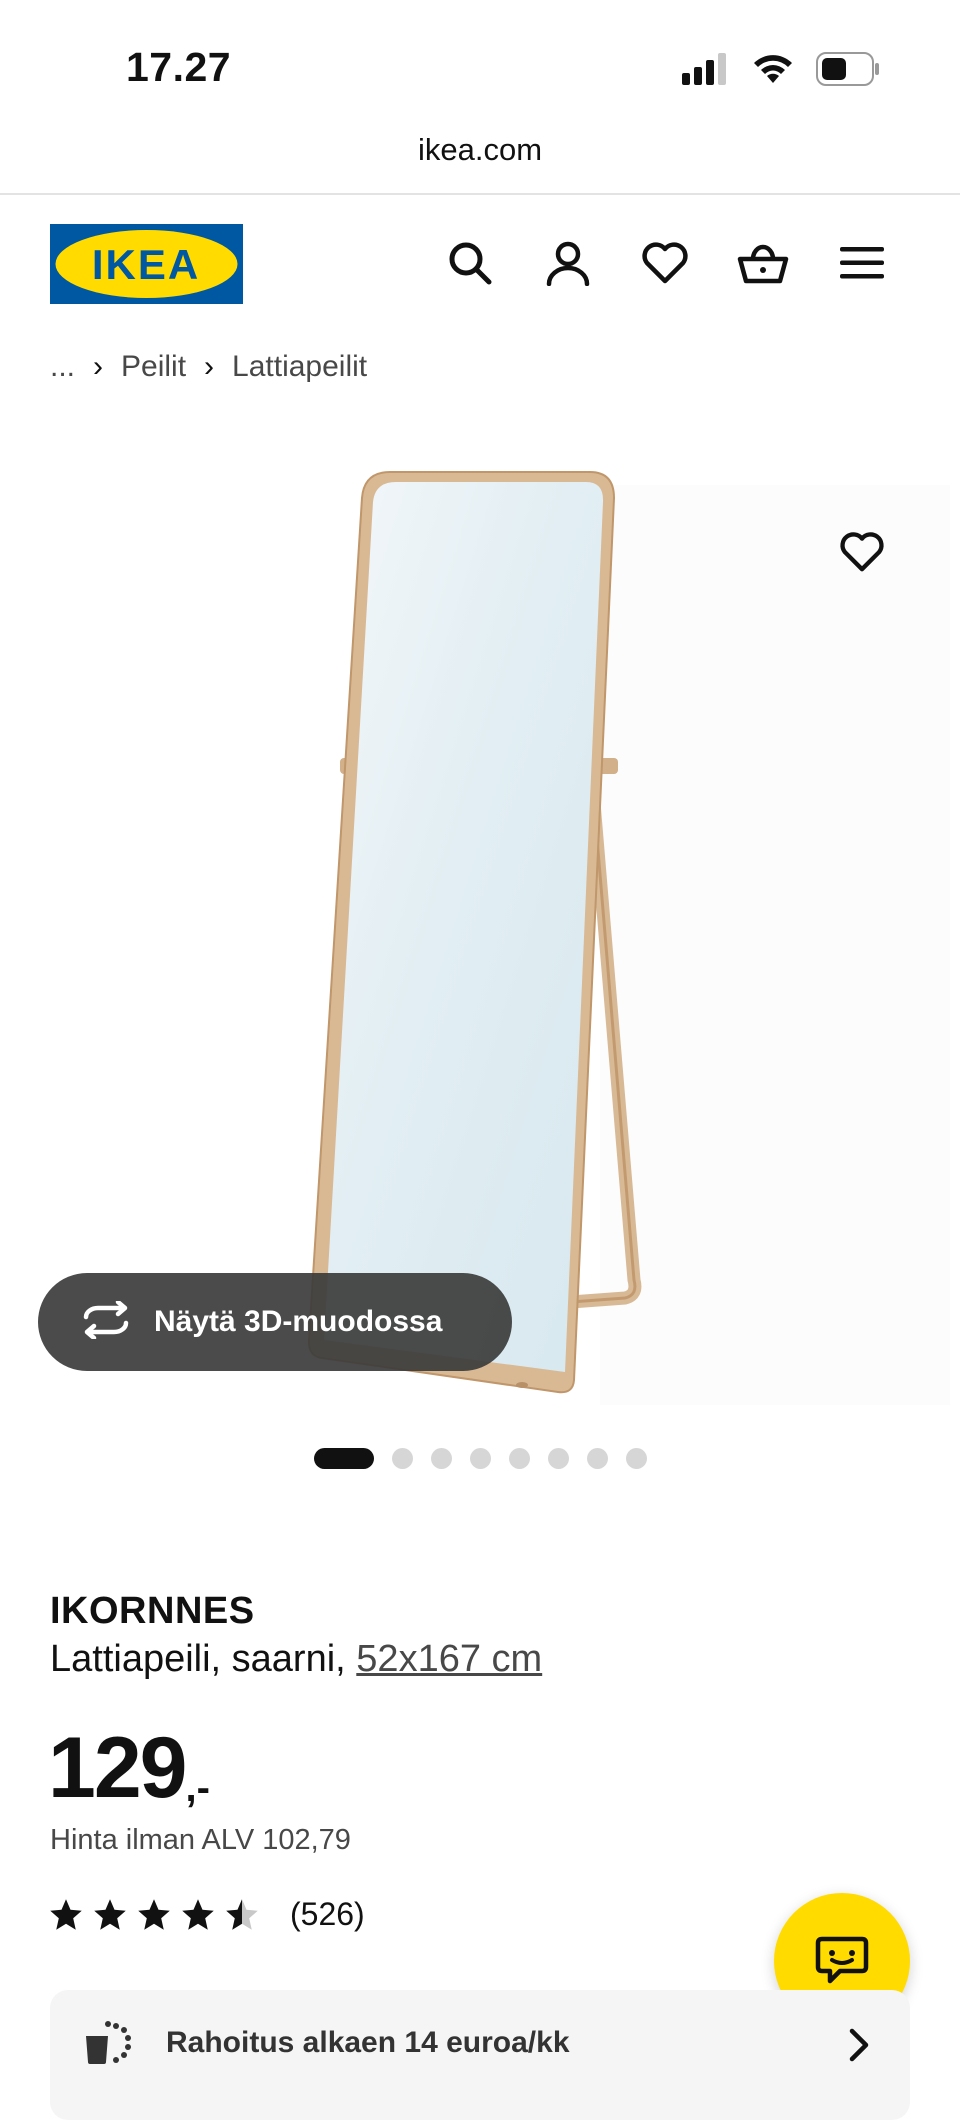  What do you see at coordinates (862, 263) in the screenshot?
I see `menu-icon` at bounding box center [862, 263].